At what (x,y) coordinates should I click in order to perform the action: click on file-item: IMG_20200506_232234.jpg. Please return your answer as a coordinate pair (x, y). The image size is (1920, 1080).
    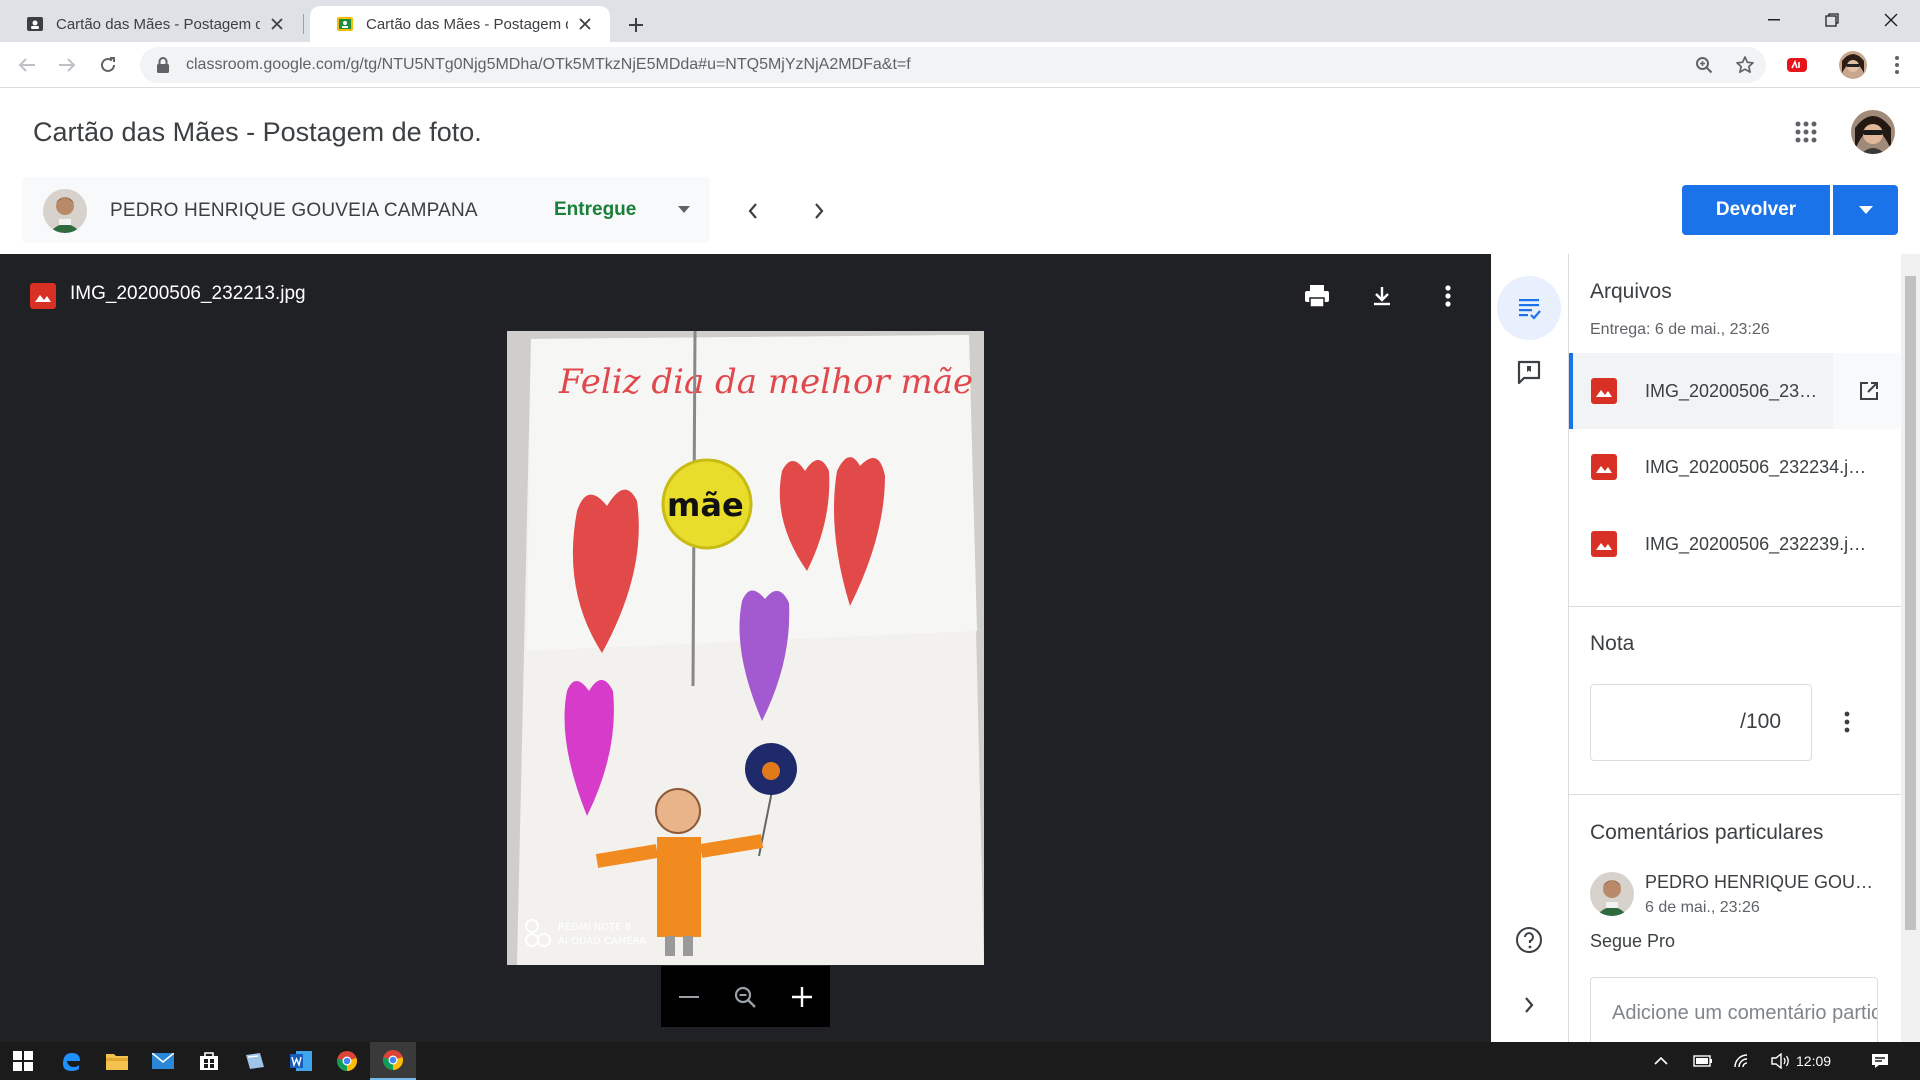
    Looking at the image, I should click on (1735, 467).